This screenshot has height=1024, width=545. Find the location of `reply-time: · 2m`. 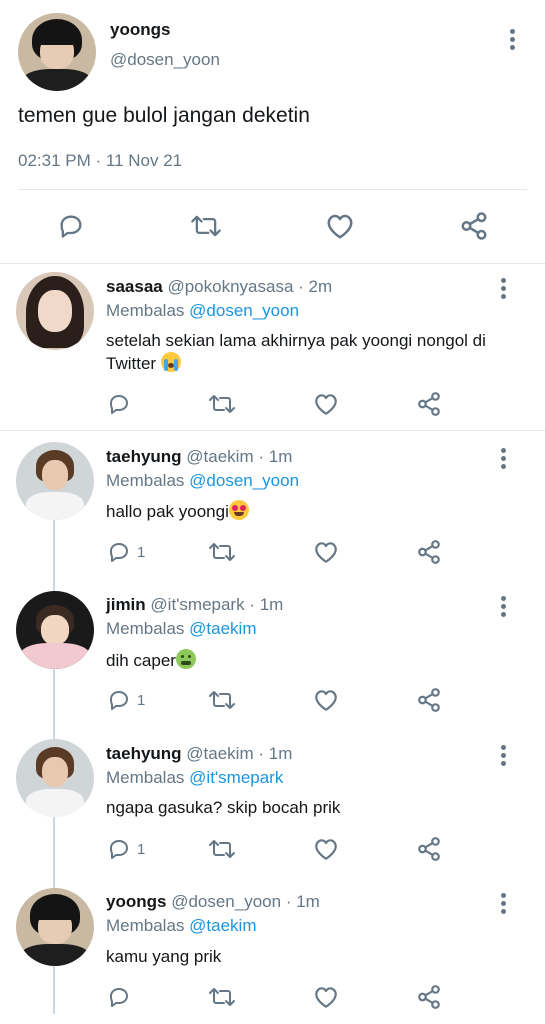

reply-time: · 2m is located at coordinates (315, 286).